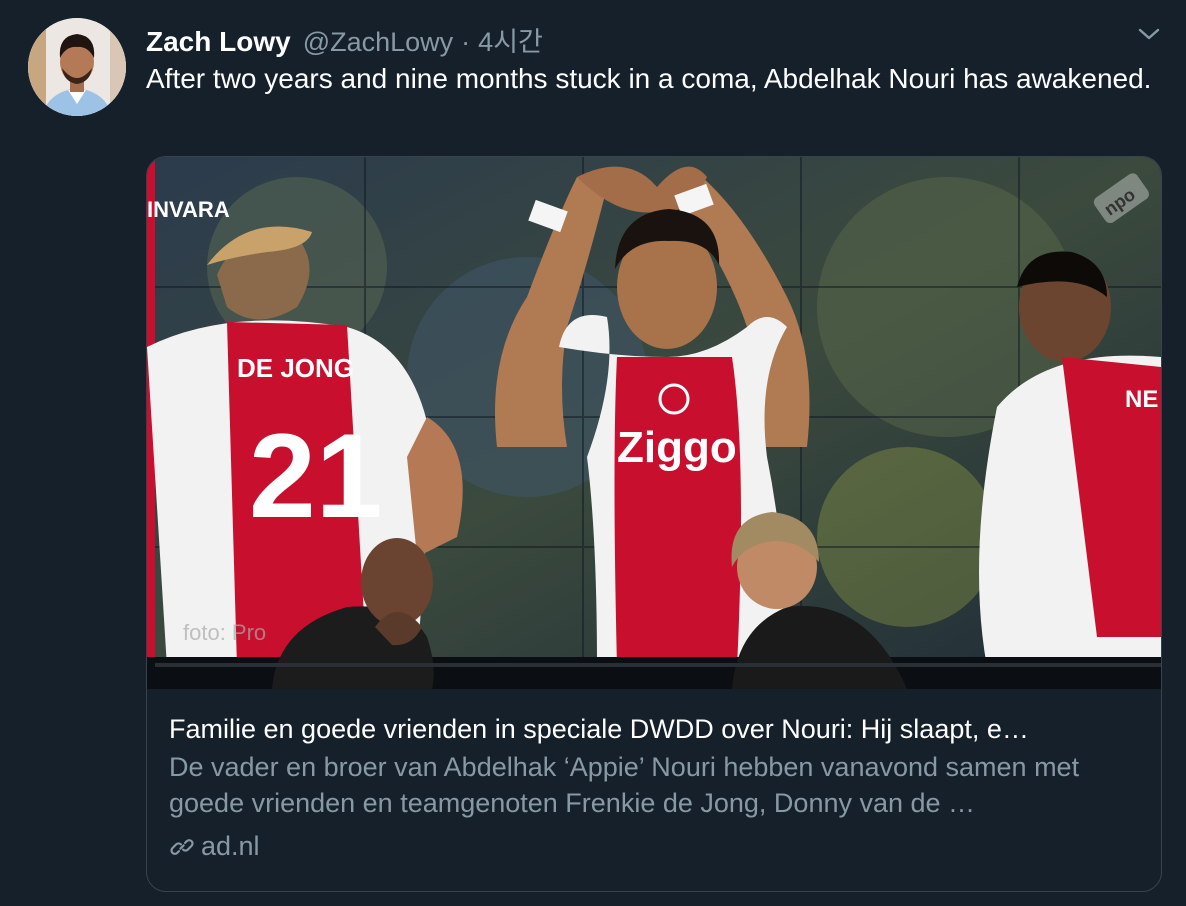 The width and height of the screenshot is (1186, 906). What do you see at coordinates (1149, 34) in the screenshot?
I see `chevron-down-icon` at bounding box center [1149, 34].